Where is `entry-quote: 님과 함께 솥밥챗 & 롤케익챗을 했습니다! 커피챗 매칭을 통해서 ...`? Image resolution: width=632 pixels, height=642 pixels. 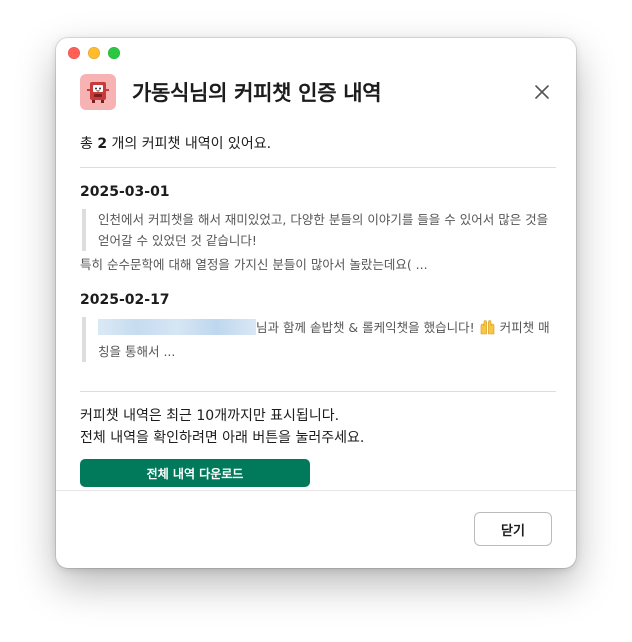
entry-quote: 님과 함께 솥밥챗 & 롤케익챗을 했습니다! 커피챗 매칭을 통해서 ... is located at coordinates (319, 339).